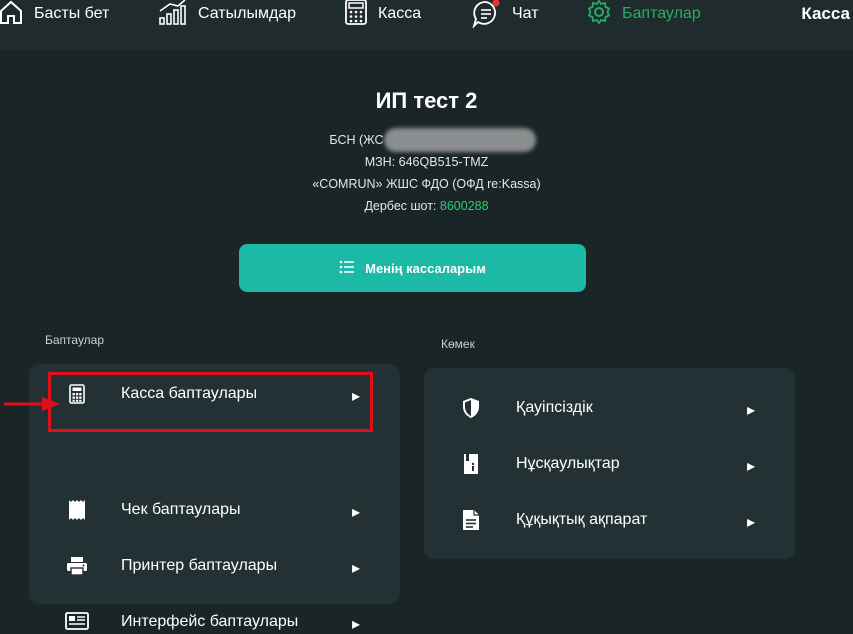 This screenshot has height=634, width=853. I want to click on nav-home-label: Басты бет, so click(72, 13).